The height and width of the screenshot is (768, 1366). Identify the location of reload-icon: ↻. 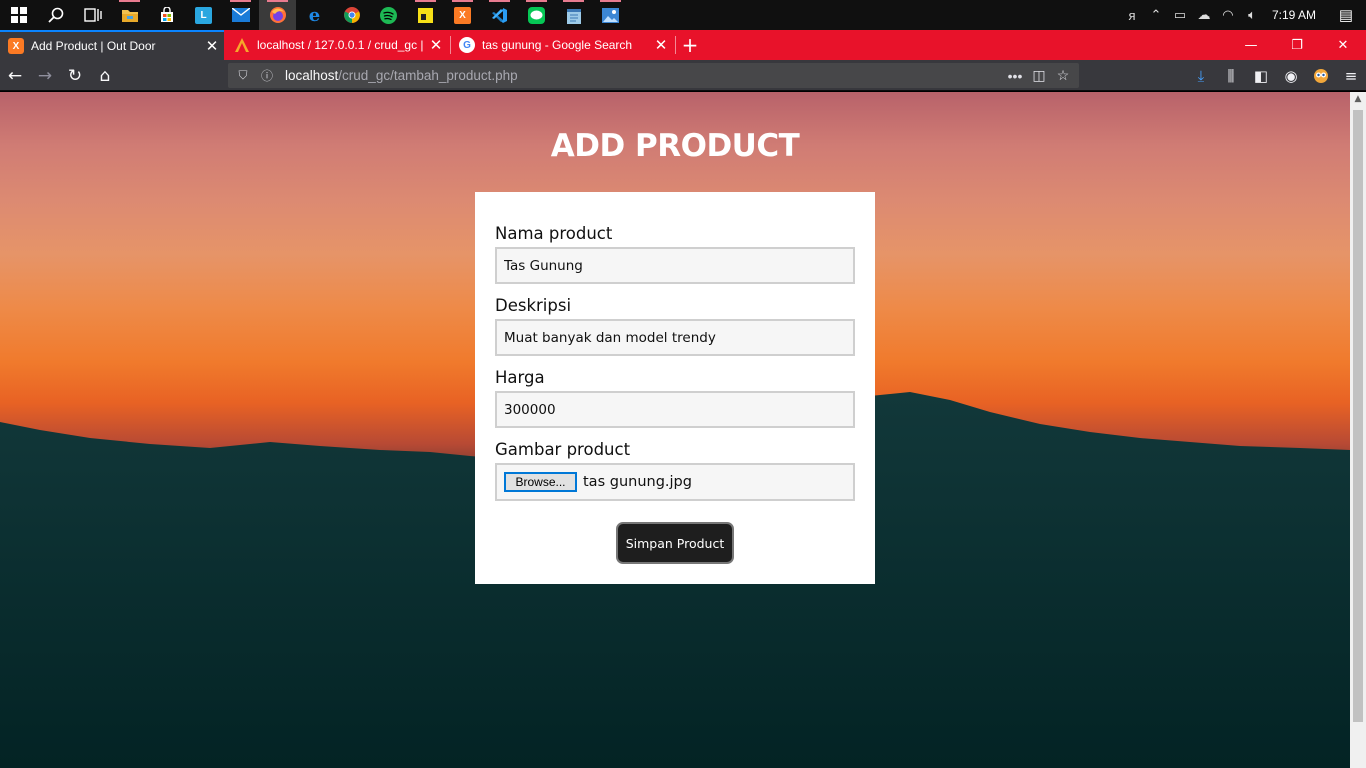
(75, 75).